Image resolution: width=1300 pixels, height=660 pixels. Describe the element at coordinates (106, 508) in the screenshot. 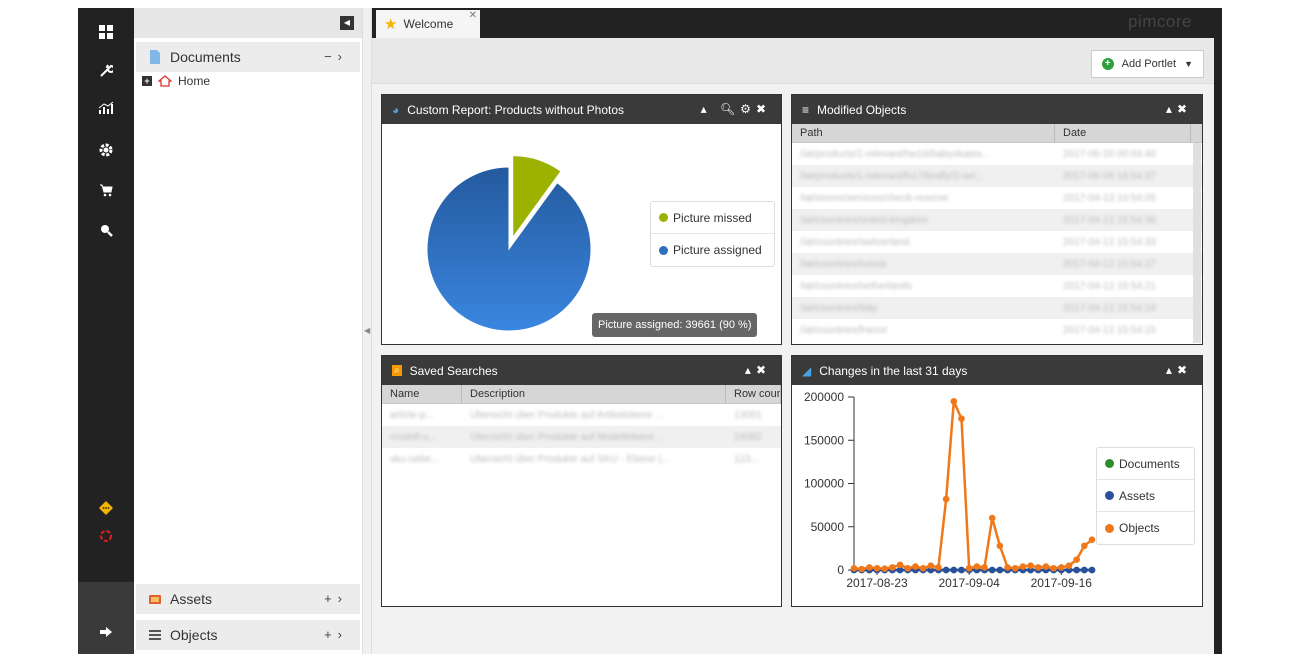

I see `notification-diamond-icon` at that location.